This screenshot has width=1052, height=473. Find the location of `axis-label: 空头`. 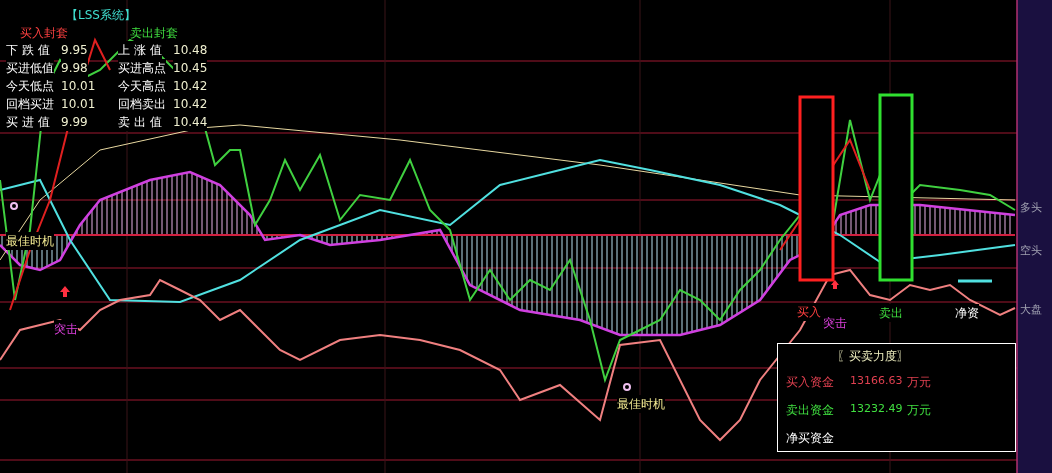

axis-label: 空头 is located at coordinates (1031, 251).